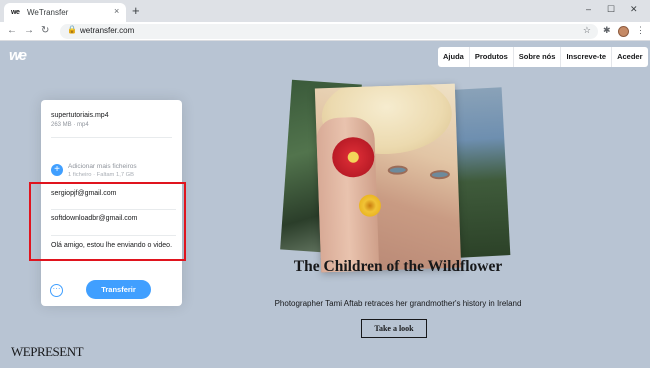  What do you see at coordinates (587, 30) in the screenshot?
I see `bookmark-star-icon: ☆` at bounding box center [587, 30].